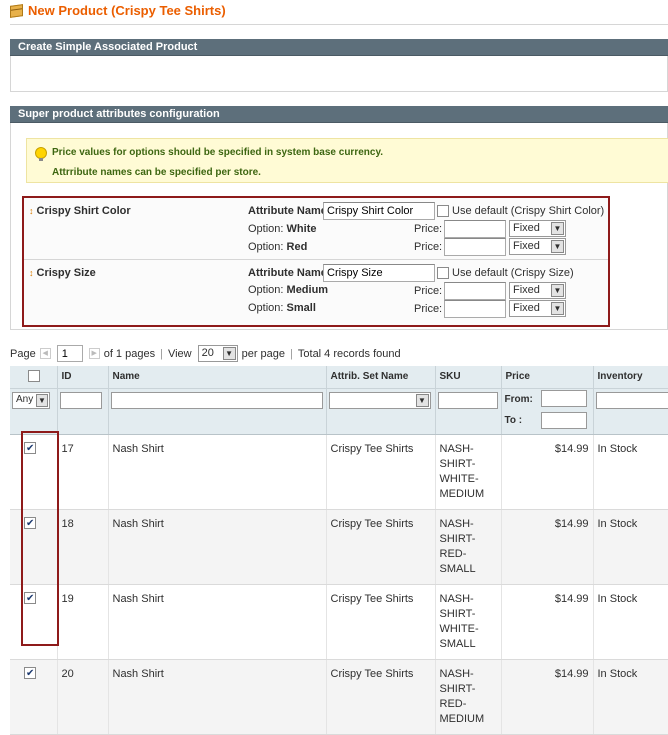 This screenshot has height=735, width=668. I want to click on next-page-icon: ▶, so click(94, 353).